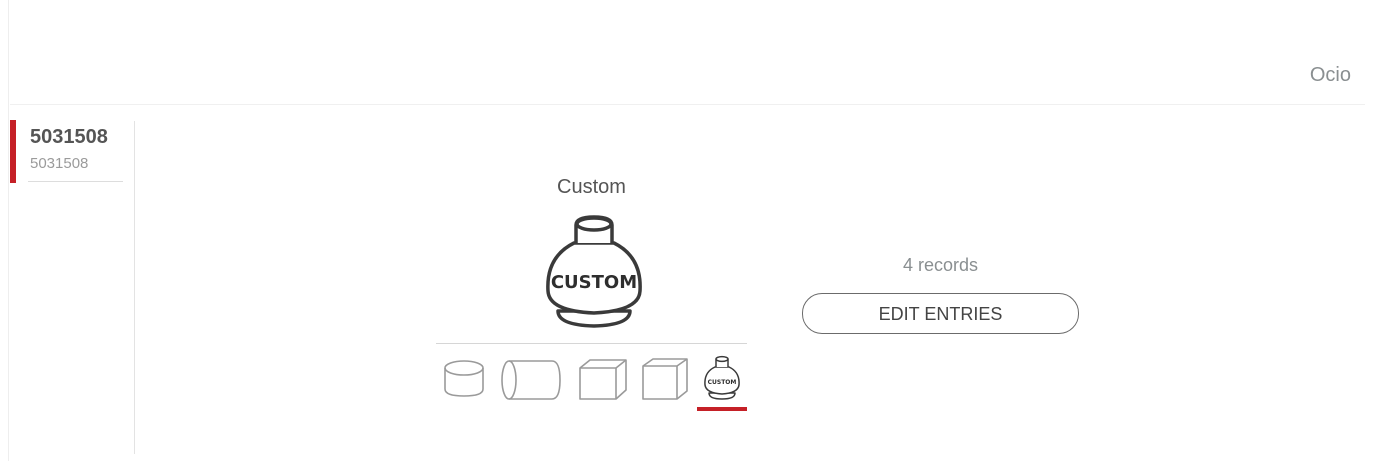 The height and width of the screenshot is (461, 1383). Describe the element at coordinates (75, 181) in the screenshot. I see `item-underline` at that location.